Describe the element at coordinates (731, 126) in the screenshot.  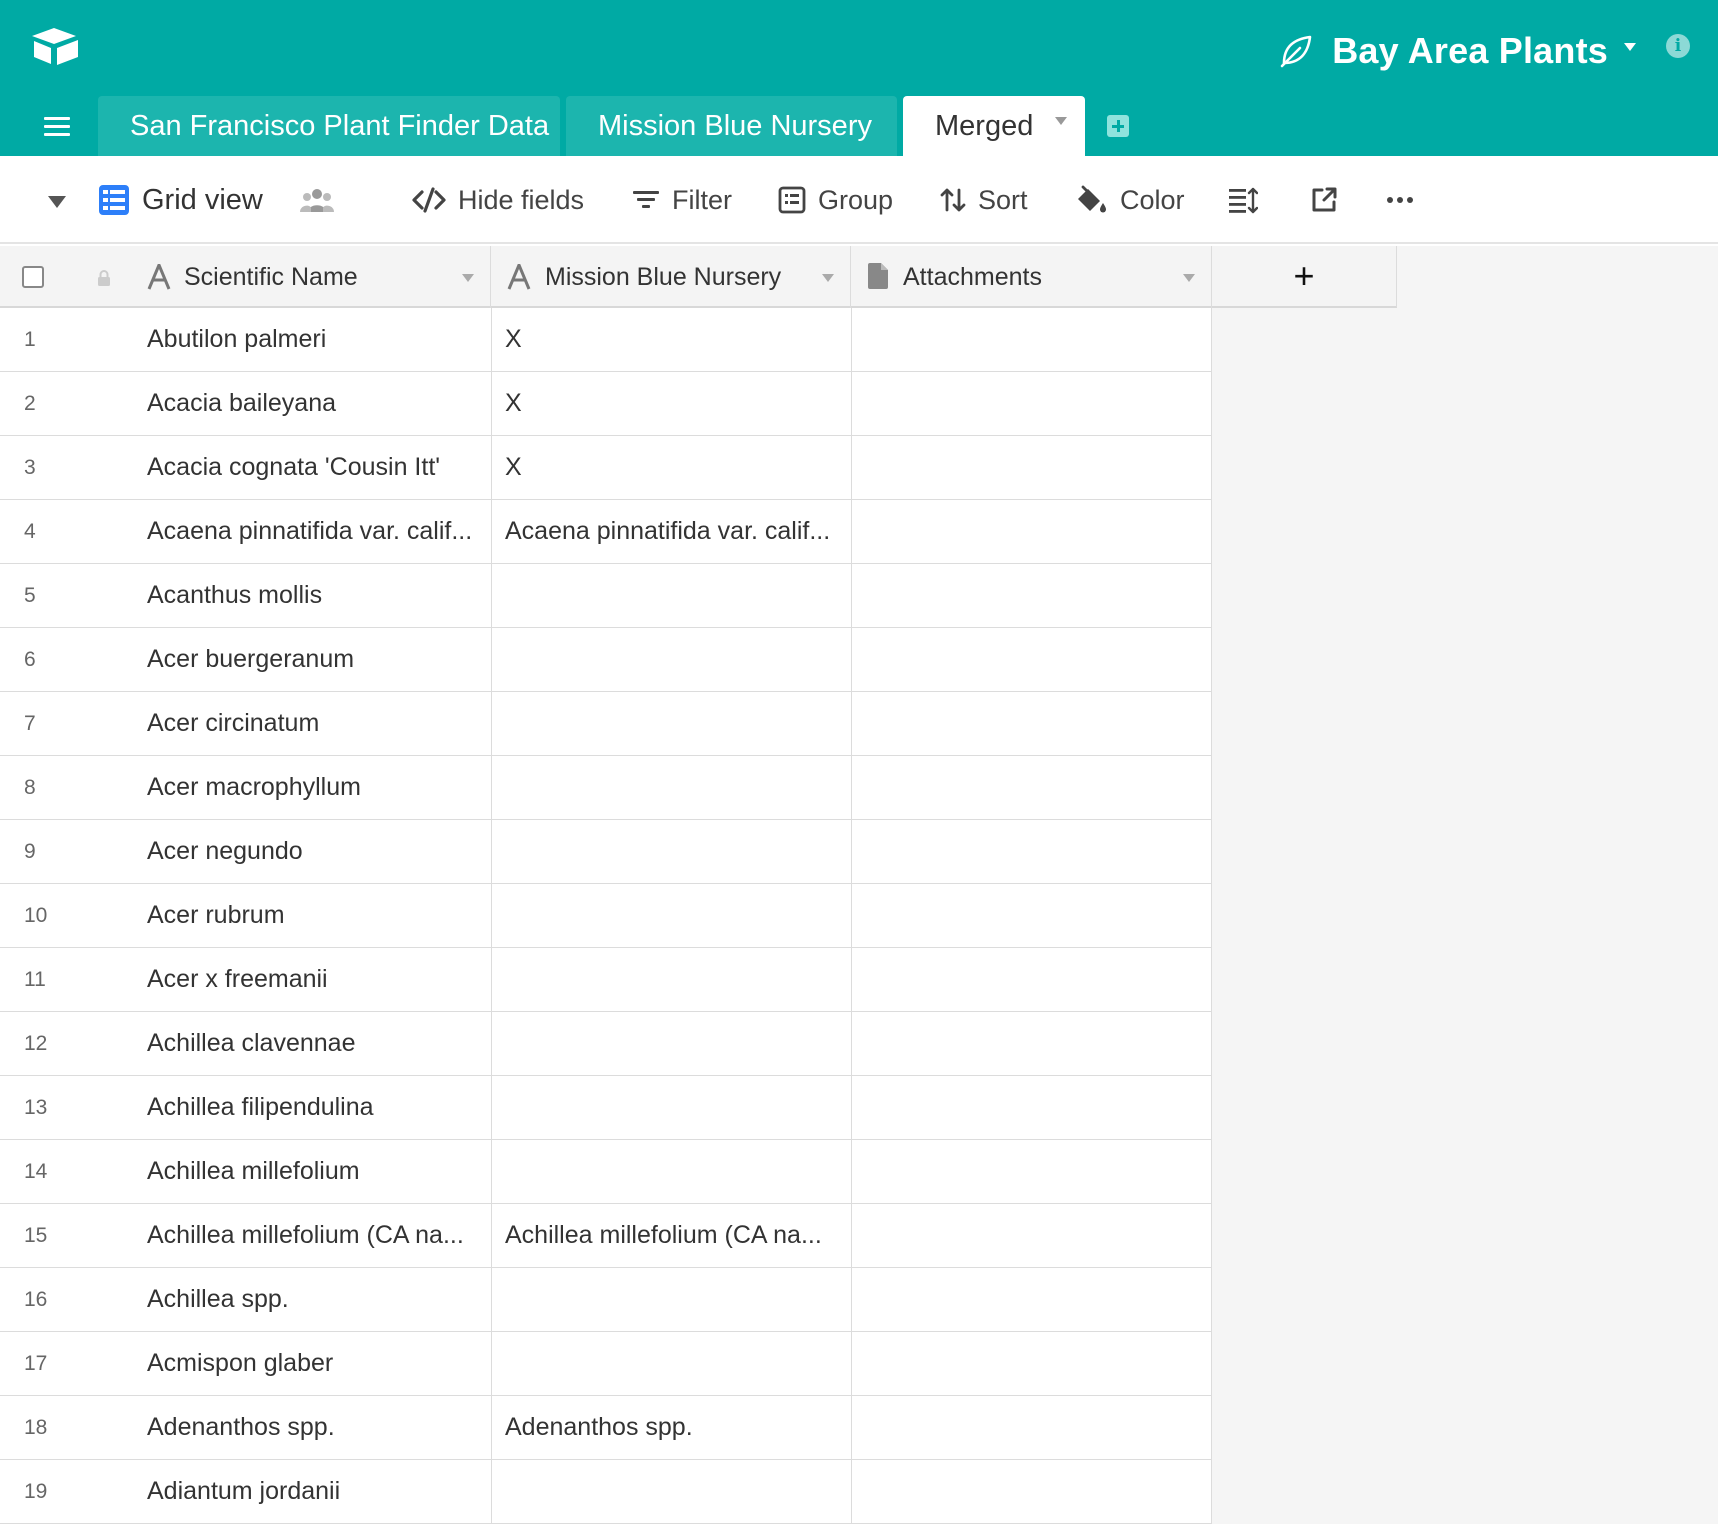
I see `tab-mission-blue-nursery: Mission Blue Nursery` at that location.